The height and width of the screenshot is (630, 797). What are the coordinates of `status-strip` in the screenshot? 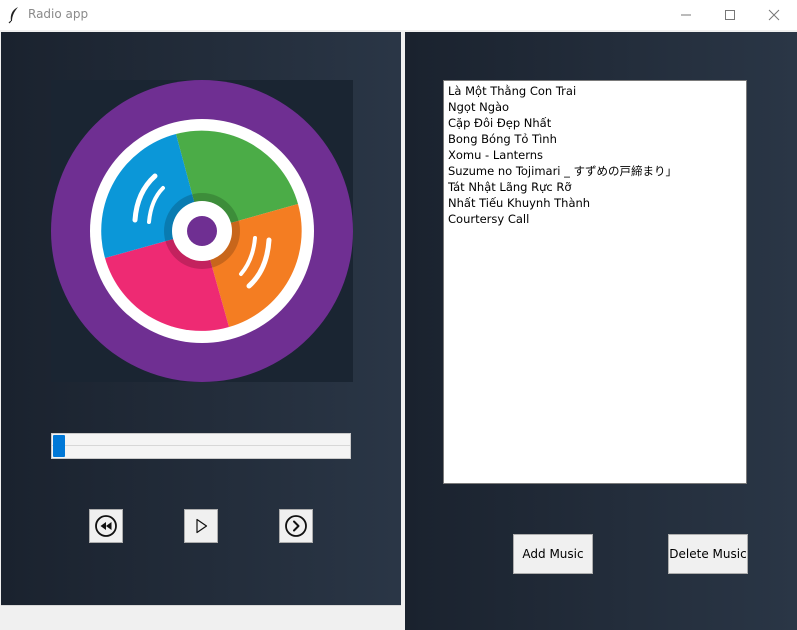 It's located at (201, 615).